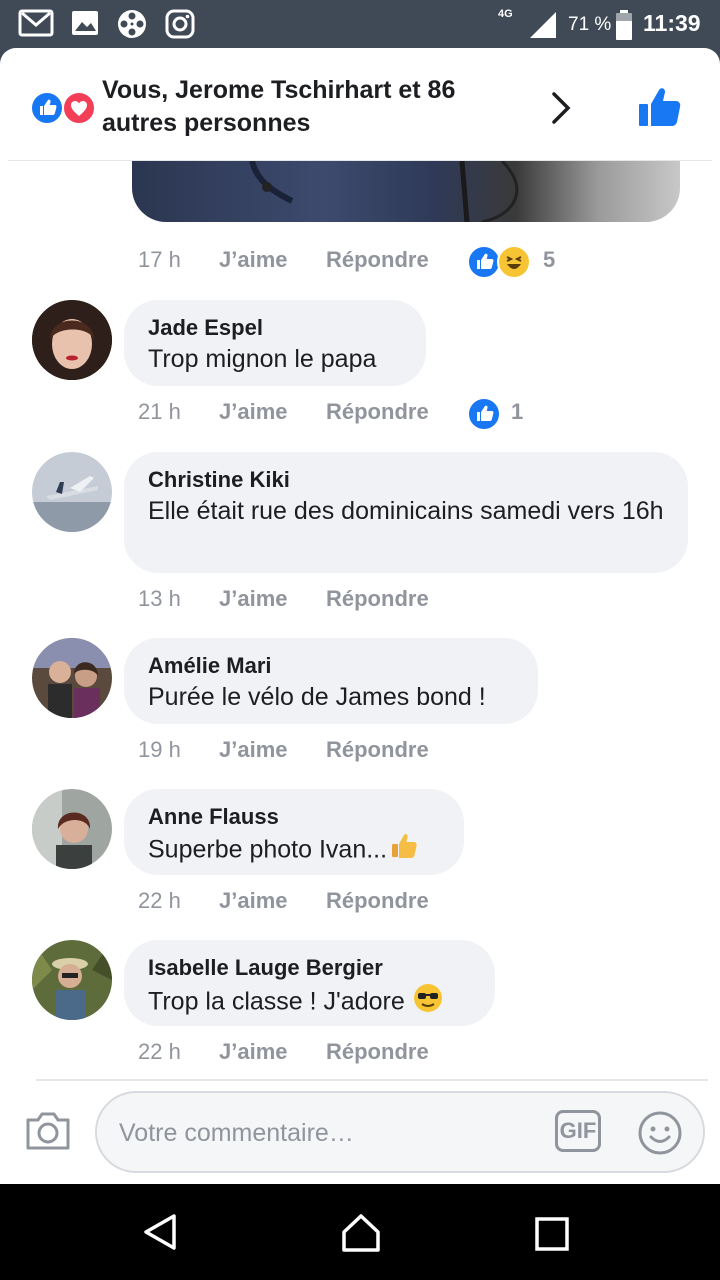  What do you see at coordinates (159, 259) in the screenshot?
I see `comment-time: 17 h` at bounding box center [159, 259].